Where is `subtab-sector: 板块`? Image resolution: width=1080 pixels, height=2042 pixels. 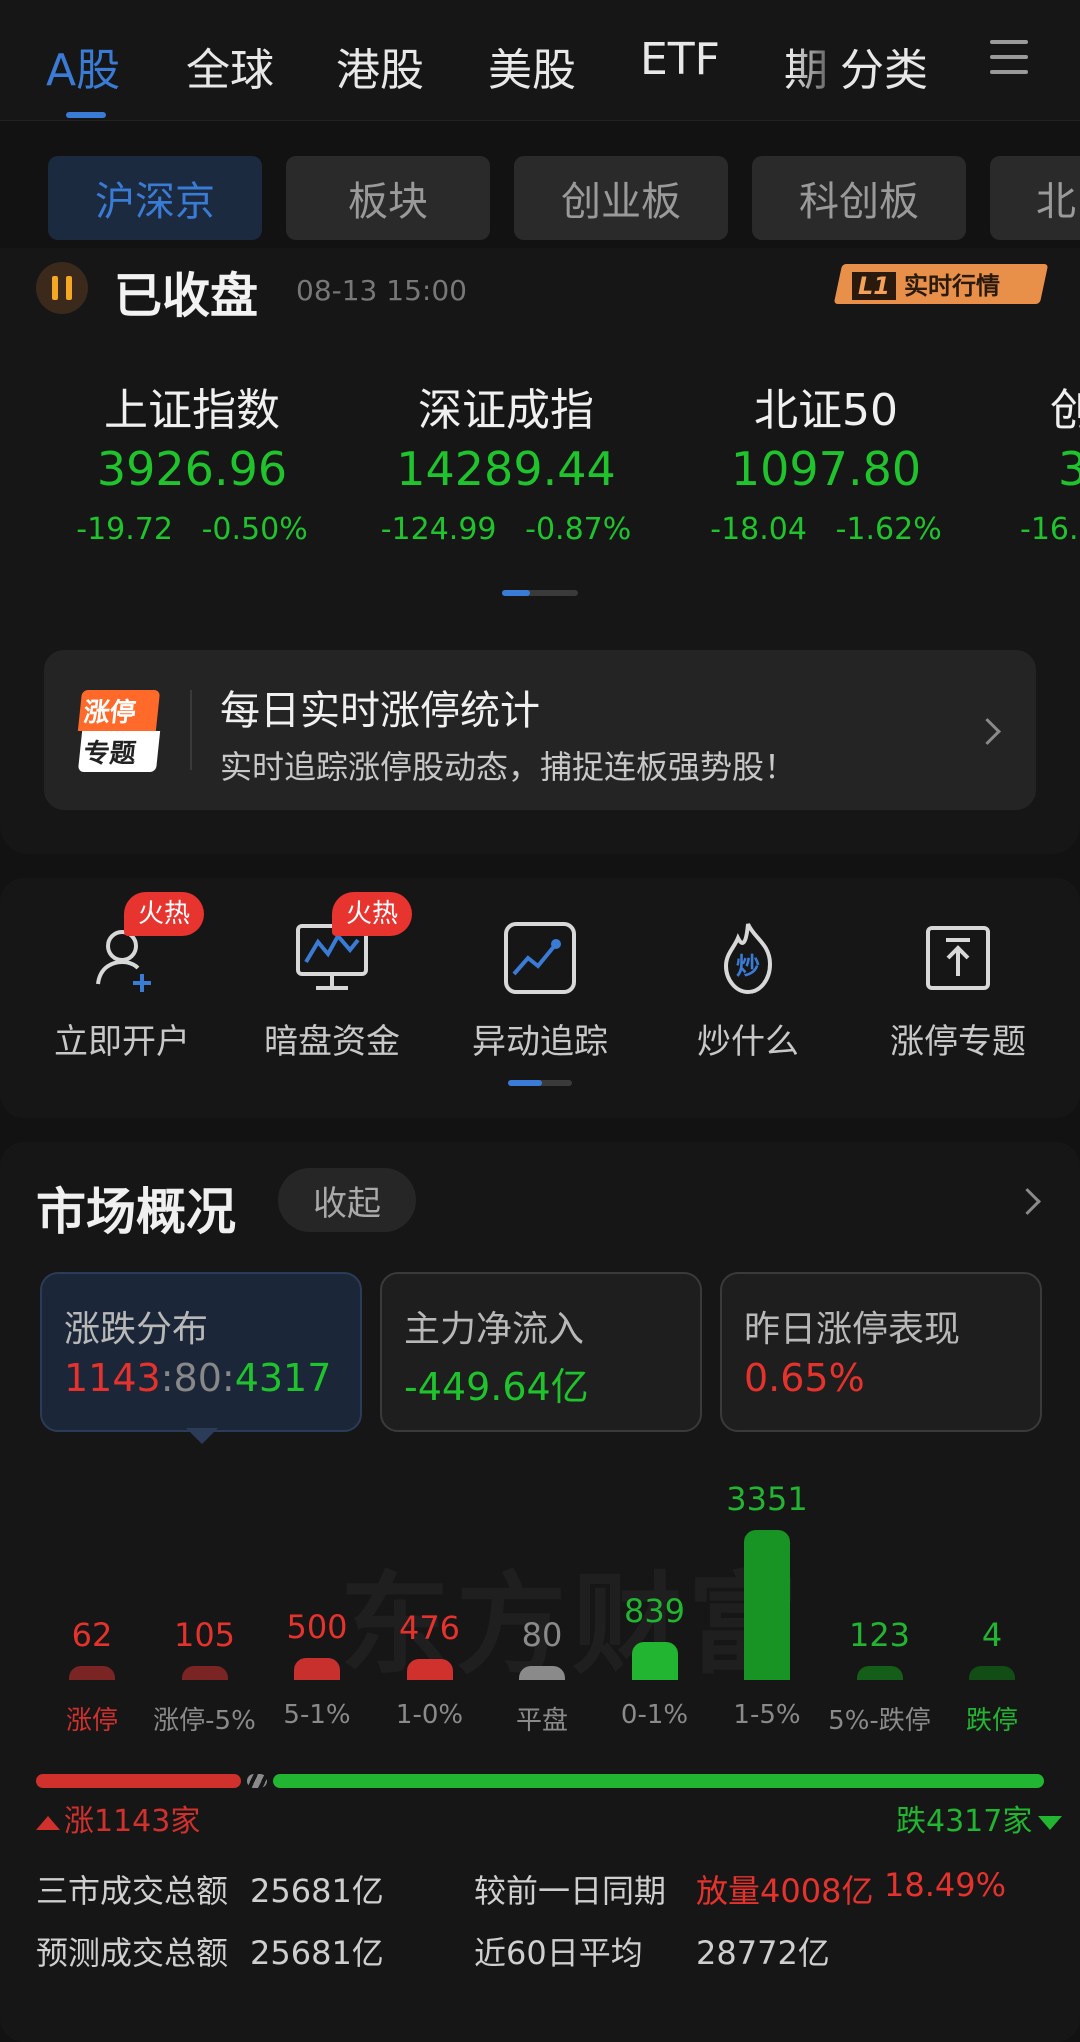 subtab-sector: 板块 is located at coordinates (388, 198).